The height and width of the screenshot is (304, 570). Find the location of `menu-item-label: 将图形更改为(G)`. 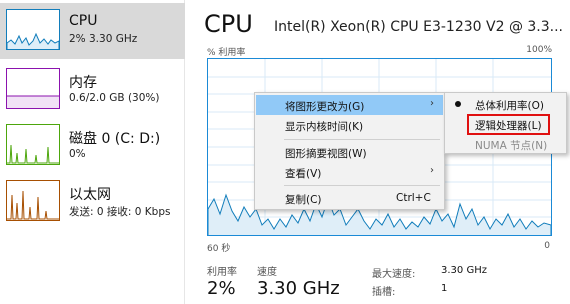

menu-item-label: 将图形更改为(G) is located at coordinates (325, 107).